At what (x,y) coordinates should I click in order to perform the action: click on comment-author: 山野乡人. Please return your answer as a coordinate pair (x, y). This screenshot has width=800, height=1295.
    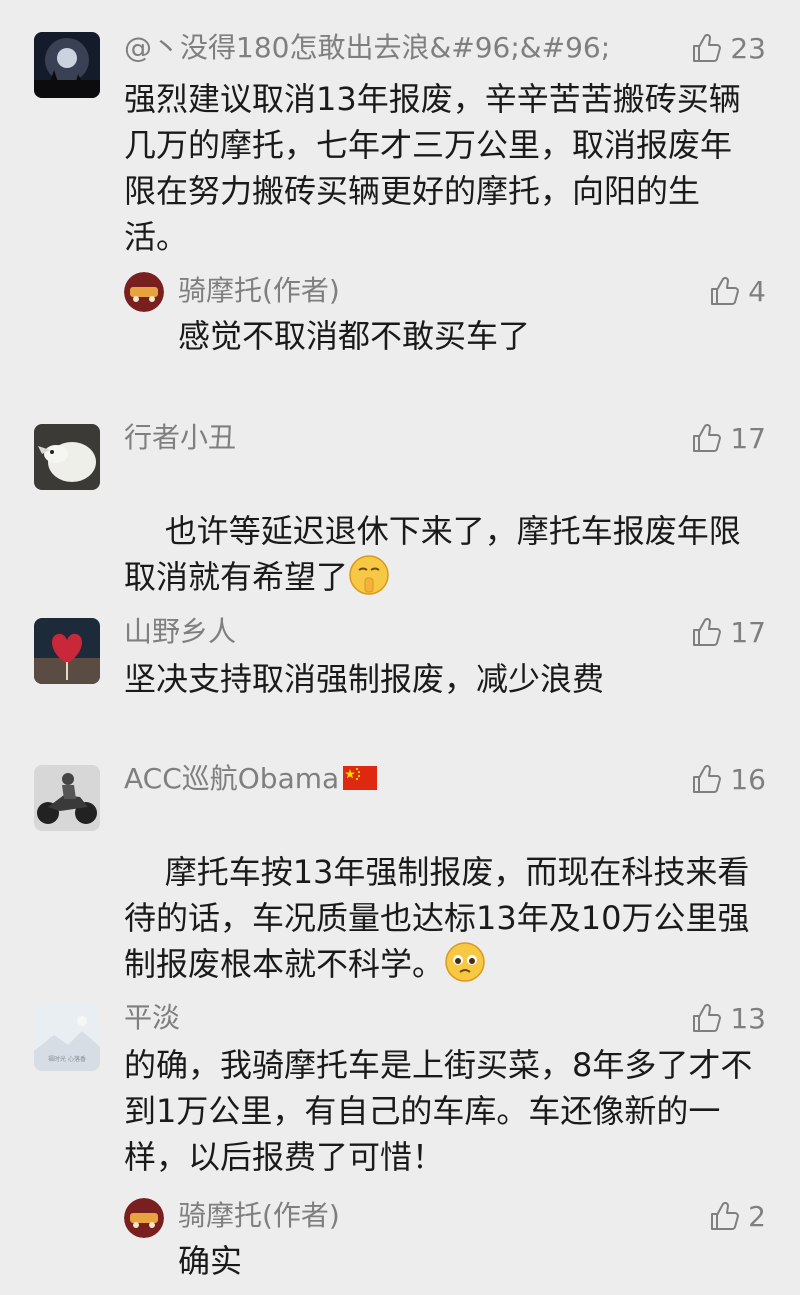
    Looking at the image, I should click on (180, 632).